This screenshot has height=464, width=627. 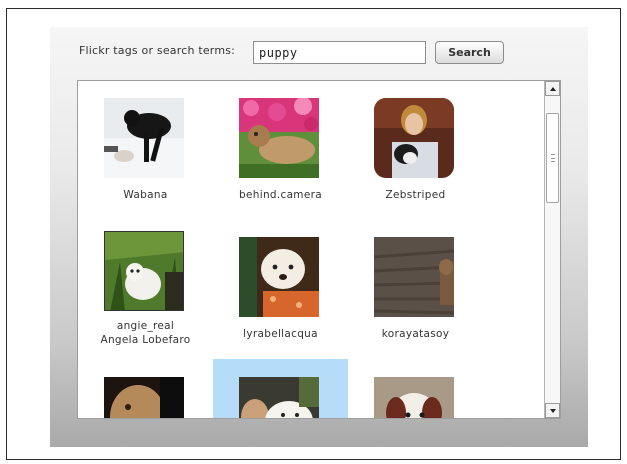 I want to click on results-scrollbar, so click(x=552, y=249).